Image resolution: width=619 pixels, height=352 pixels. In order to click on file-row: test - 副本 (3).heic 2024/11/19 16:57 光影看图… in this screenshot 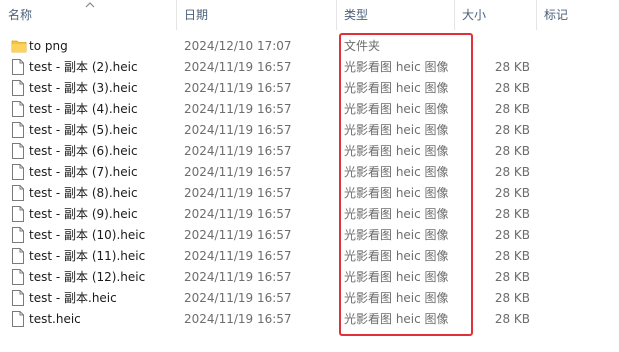, I will do `click(309, 88)`.